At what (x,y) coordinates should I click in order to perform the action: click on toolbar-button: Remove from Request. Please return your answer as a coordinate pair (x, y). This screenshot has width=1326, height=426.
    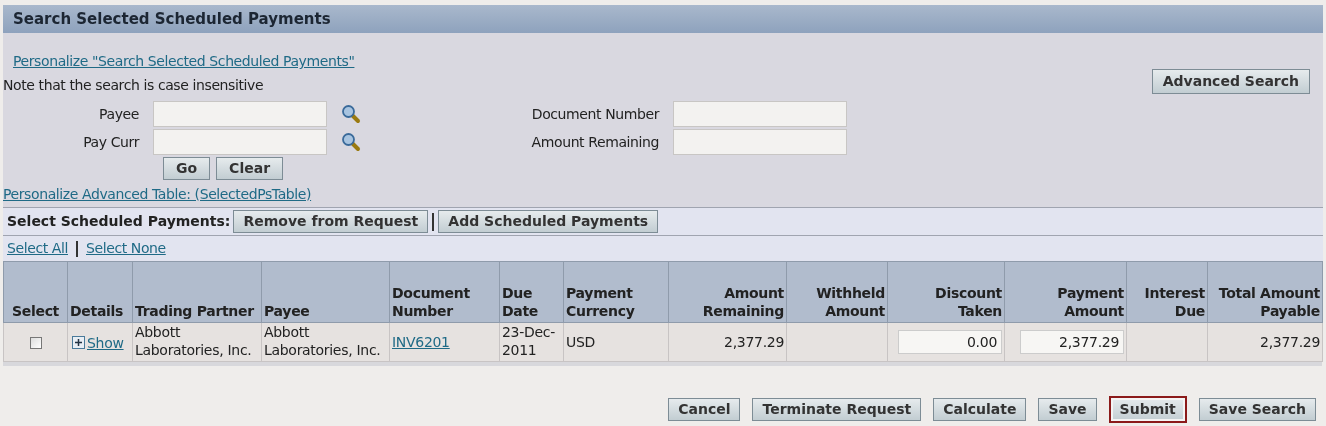
    Looking at the image, I should click on (331, 221).